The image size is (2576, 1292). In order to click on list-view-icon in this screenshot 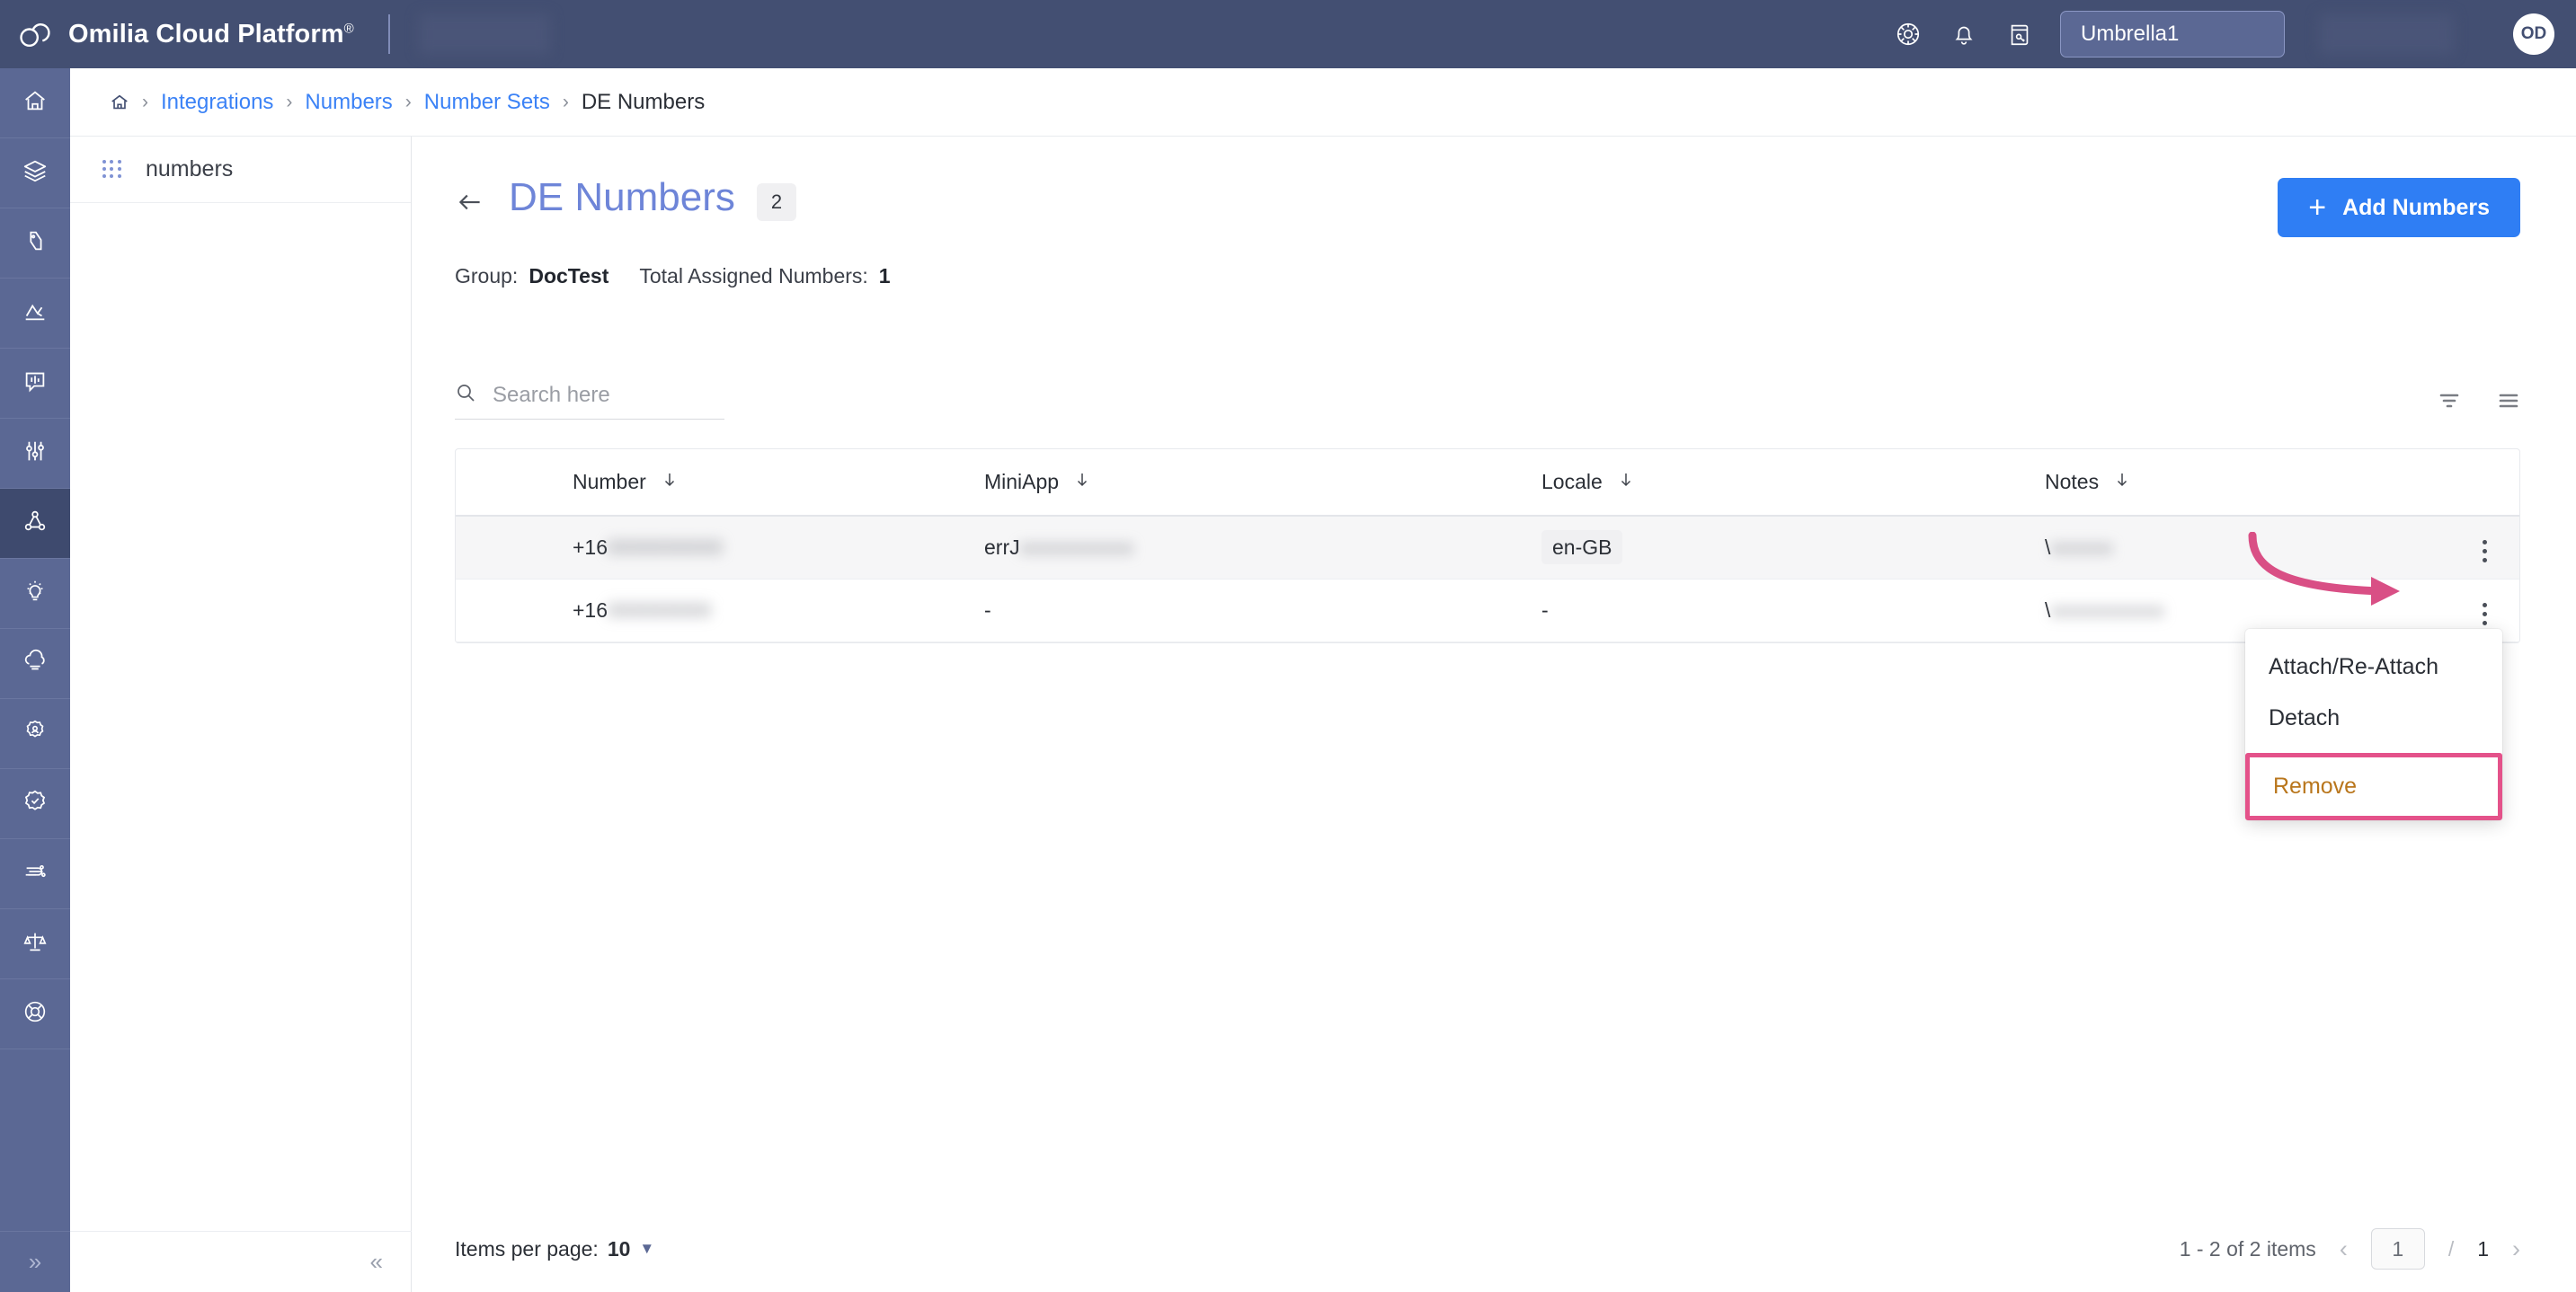, I will do `click(2508, 400)`.